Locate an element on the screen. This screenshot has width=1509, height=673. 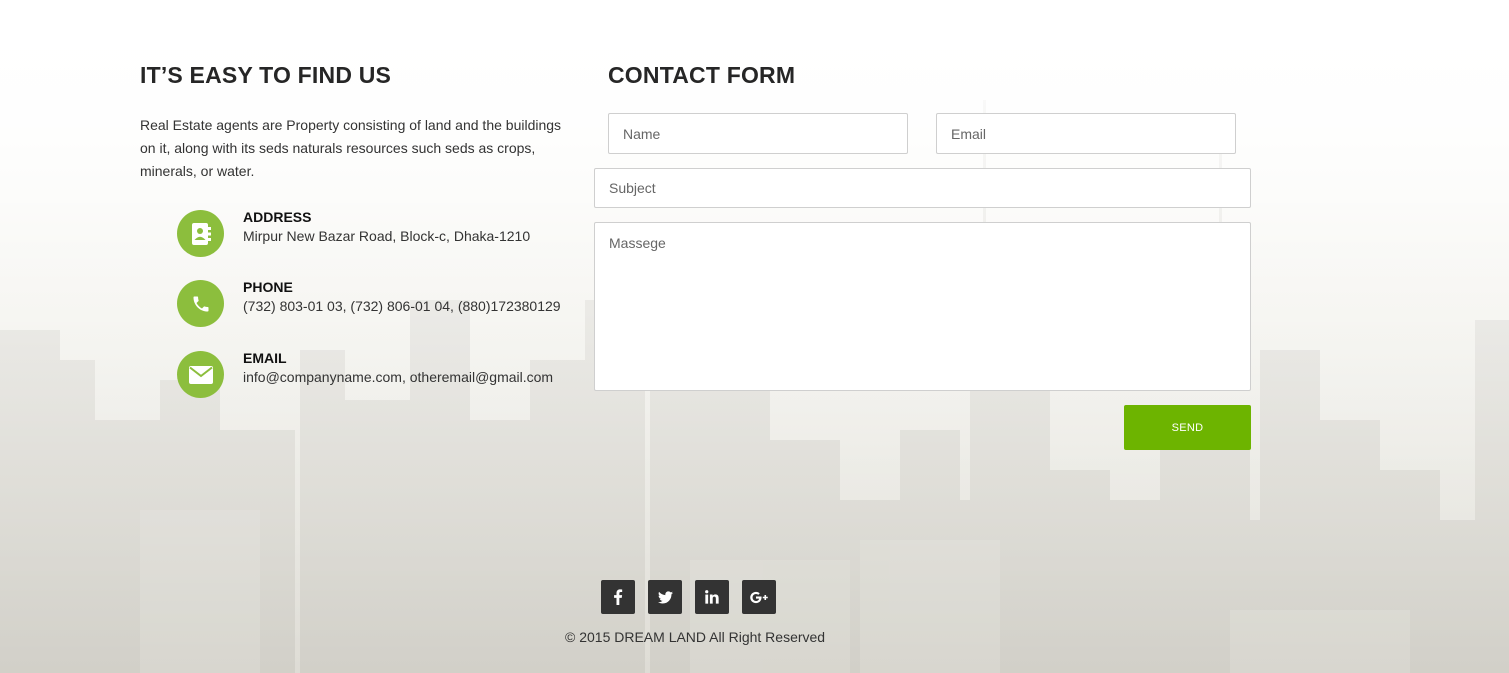
linkedin-link is located at coordinates (712, 597).